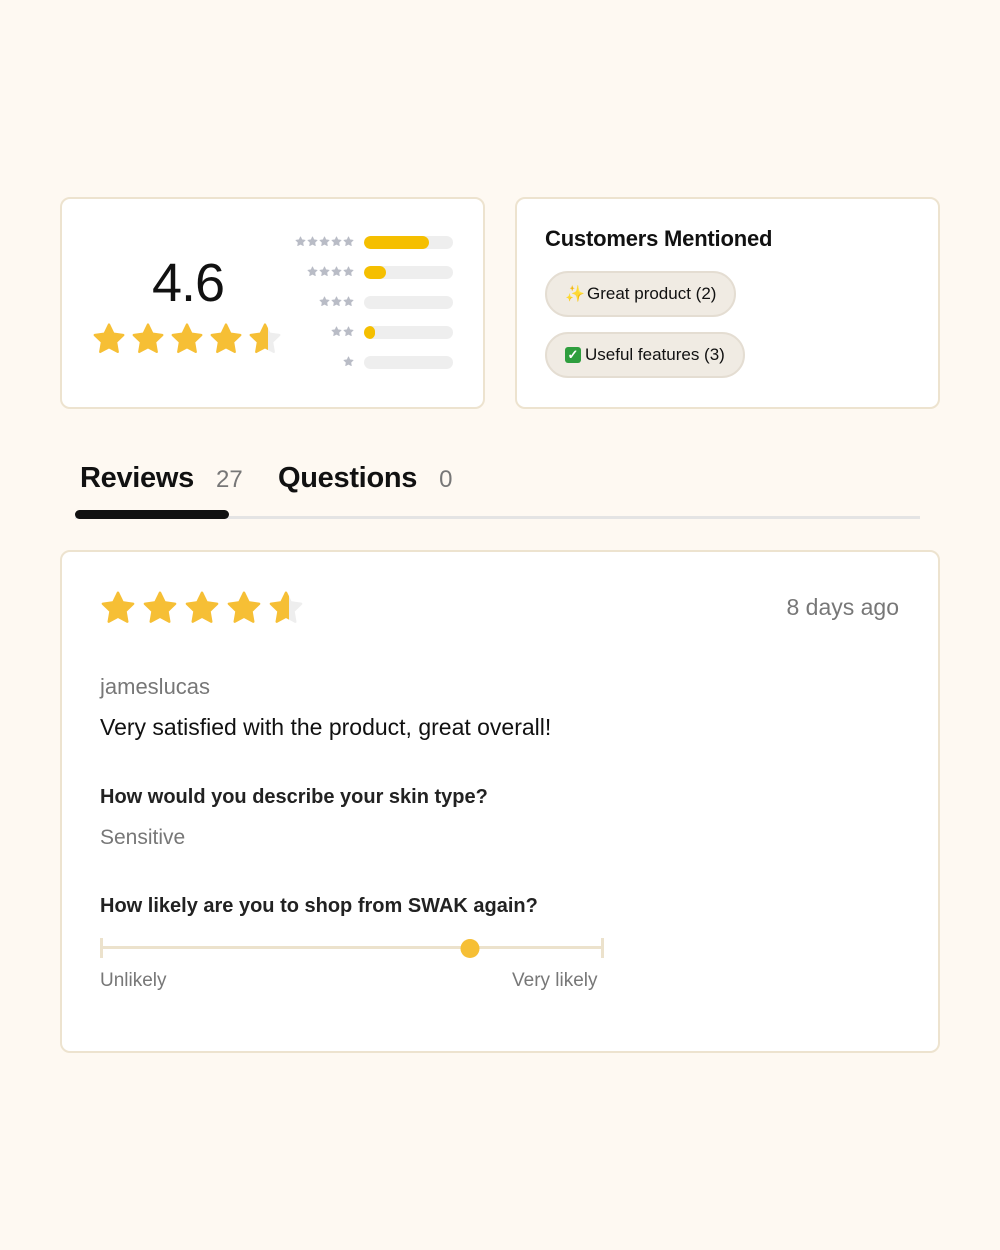 The height and width of the screenshot is (1250, 1000). I want to click on review-rating-stars, so click(202, 608).